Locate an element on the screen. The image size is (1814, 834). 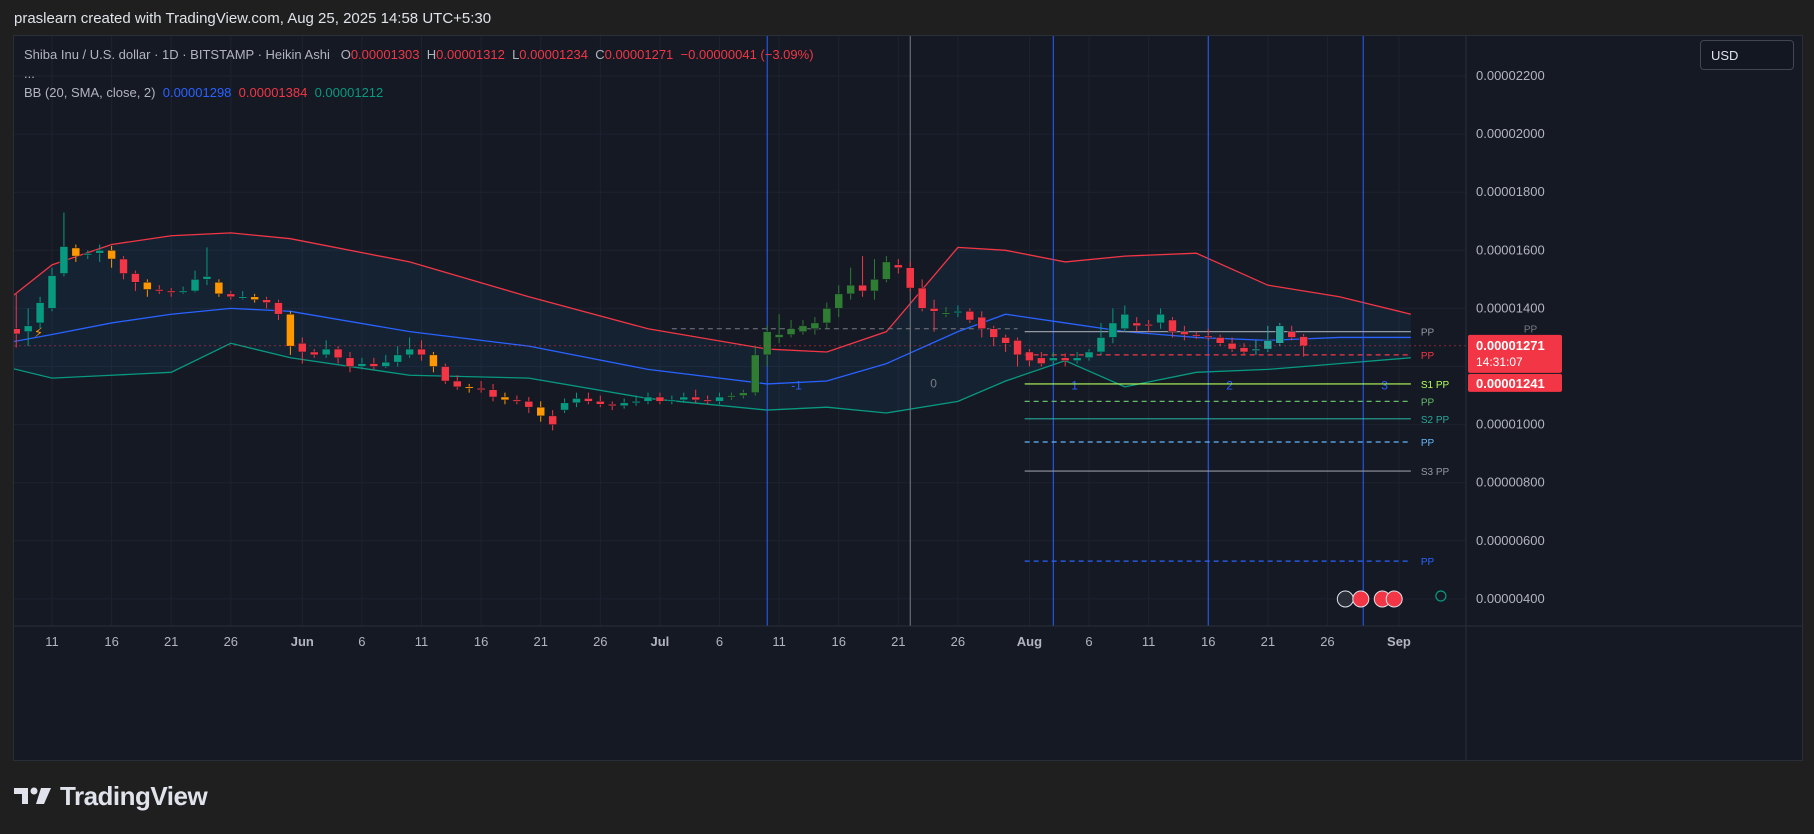
currency-button: USD is located at coordinates (1747, 55).